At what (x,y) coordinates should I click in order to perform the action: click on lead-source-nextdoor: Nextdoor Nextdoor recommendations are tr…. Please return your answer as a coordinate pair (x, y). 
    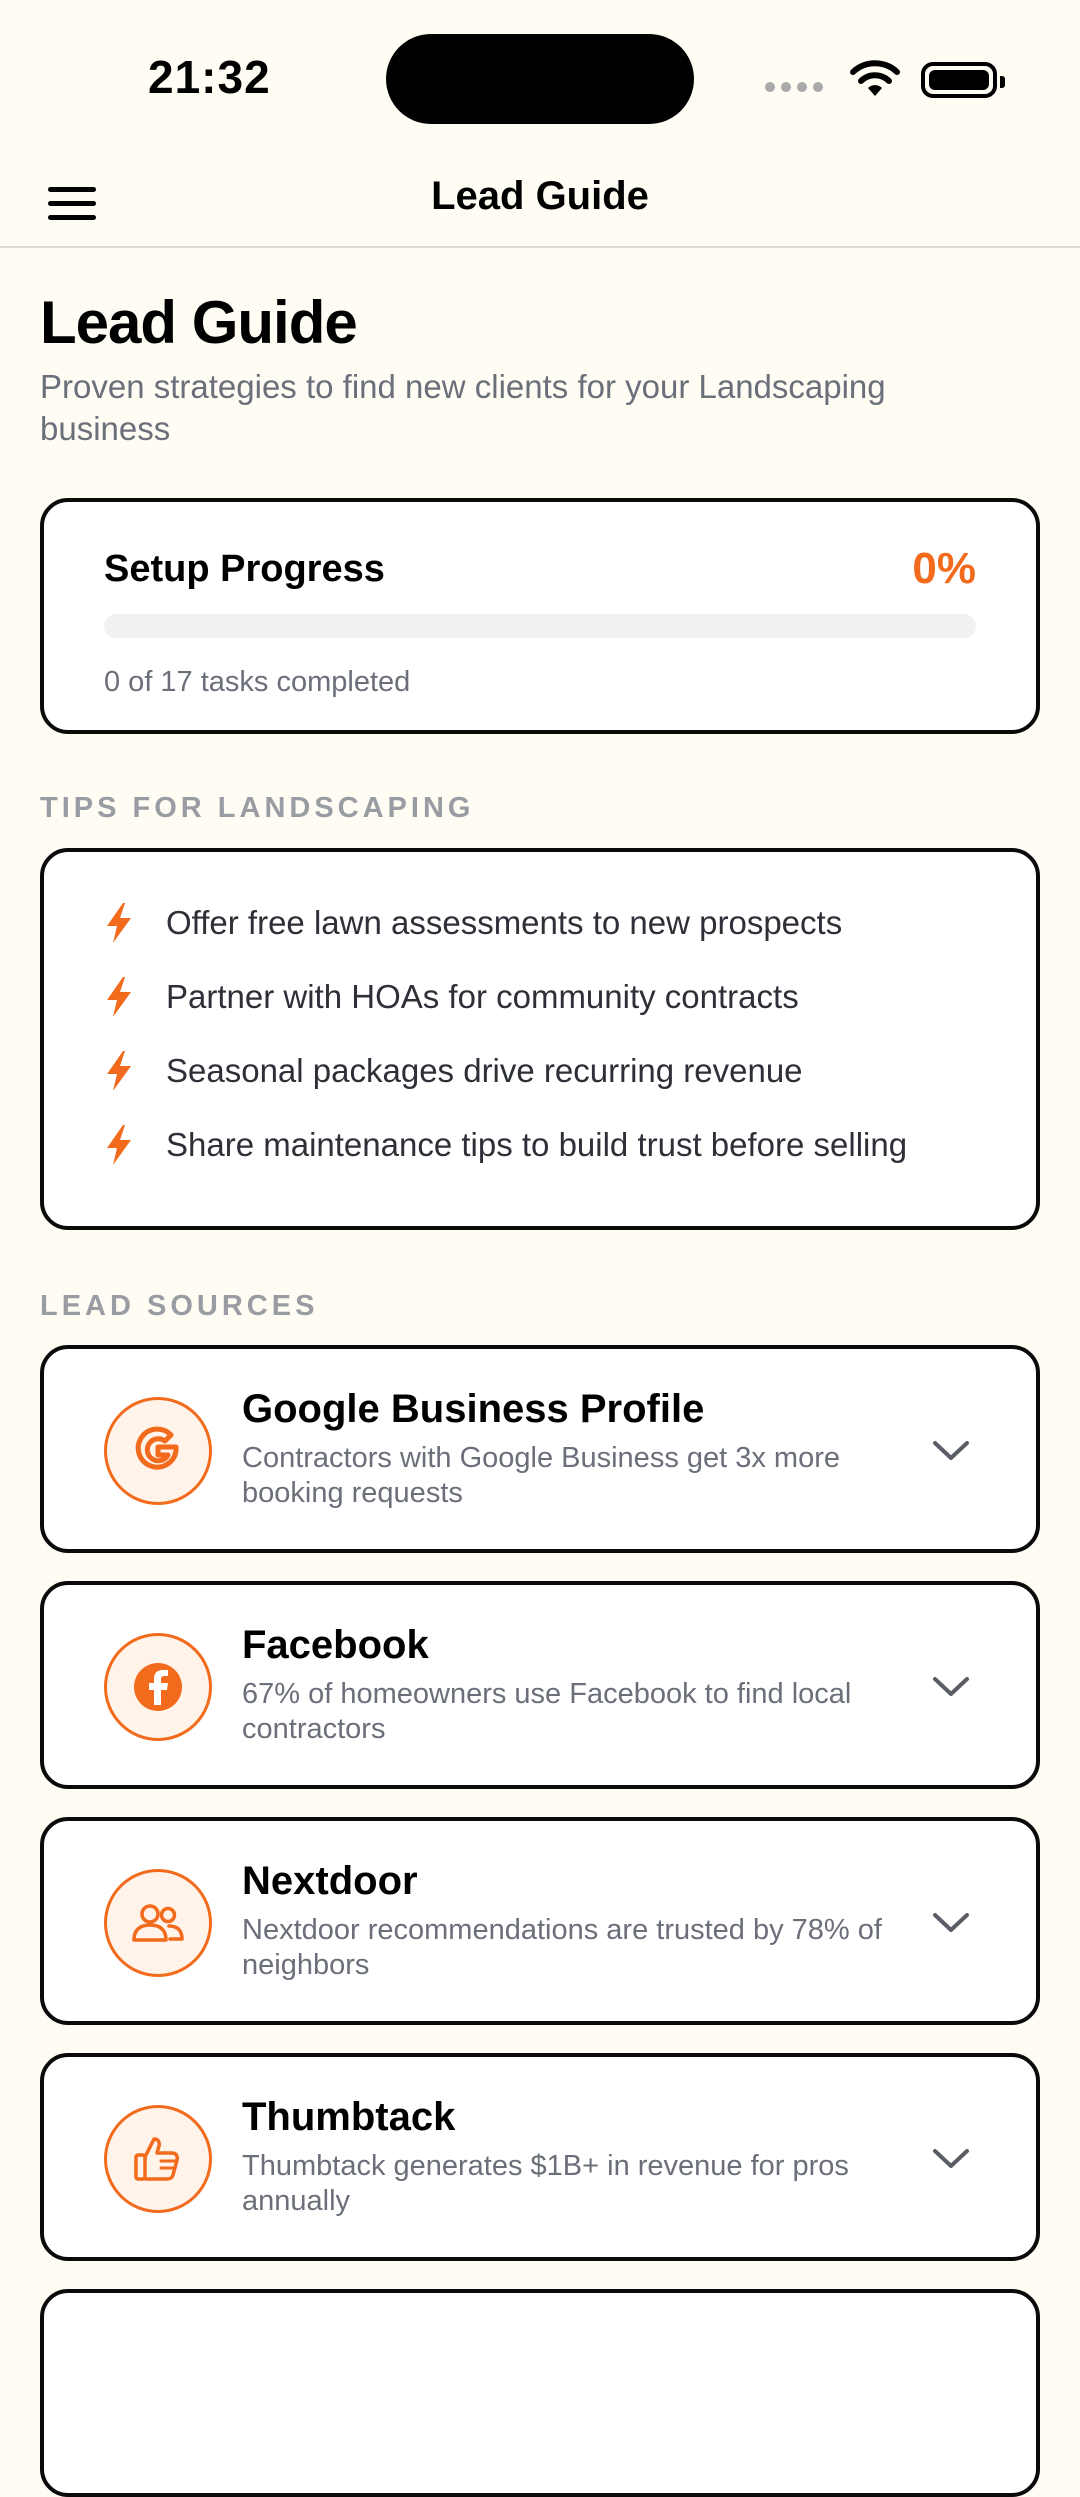
    Looking at the image, I should click on (540, 1921).